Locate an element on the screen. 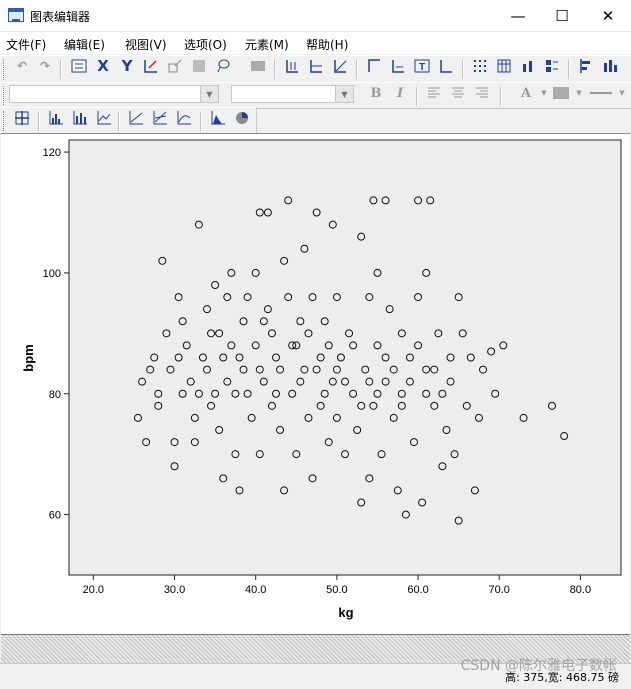 Image resolution: width=631 pixels, height=689 pixels. y-tick-label: 100 is located at coordinates (52, 274).